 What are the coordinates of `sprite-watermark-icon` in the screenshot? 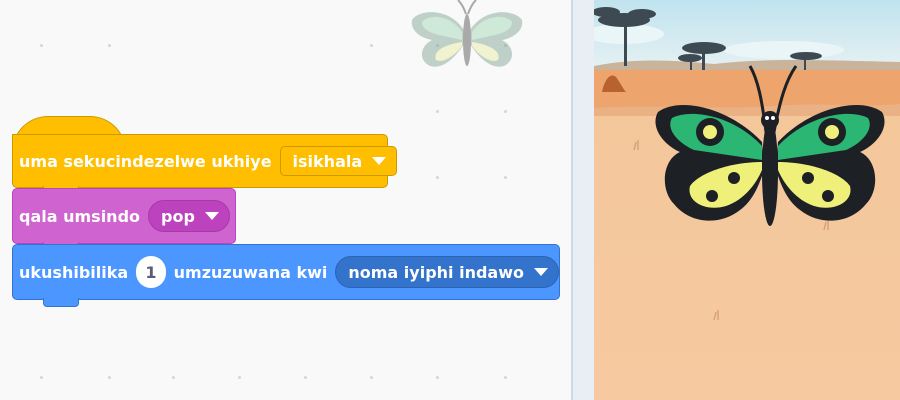 It's located at (467, 33).